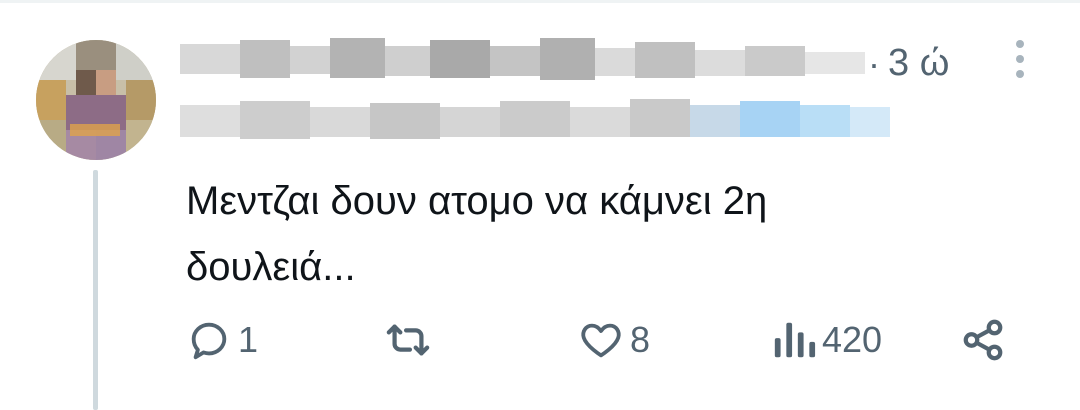  I want to click on views-count: 420, so click(852, 339).